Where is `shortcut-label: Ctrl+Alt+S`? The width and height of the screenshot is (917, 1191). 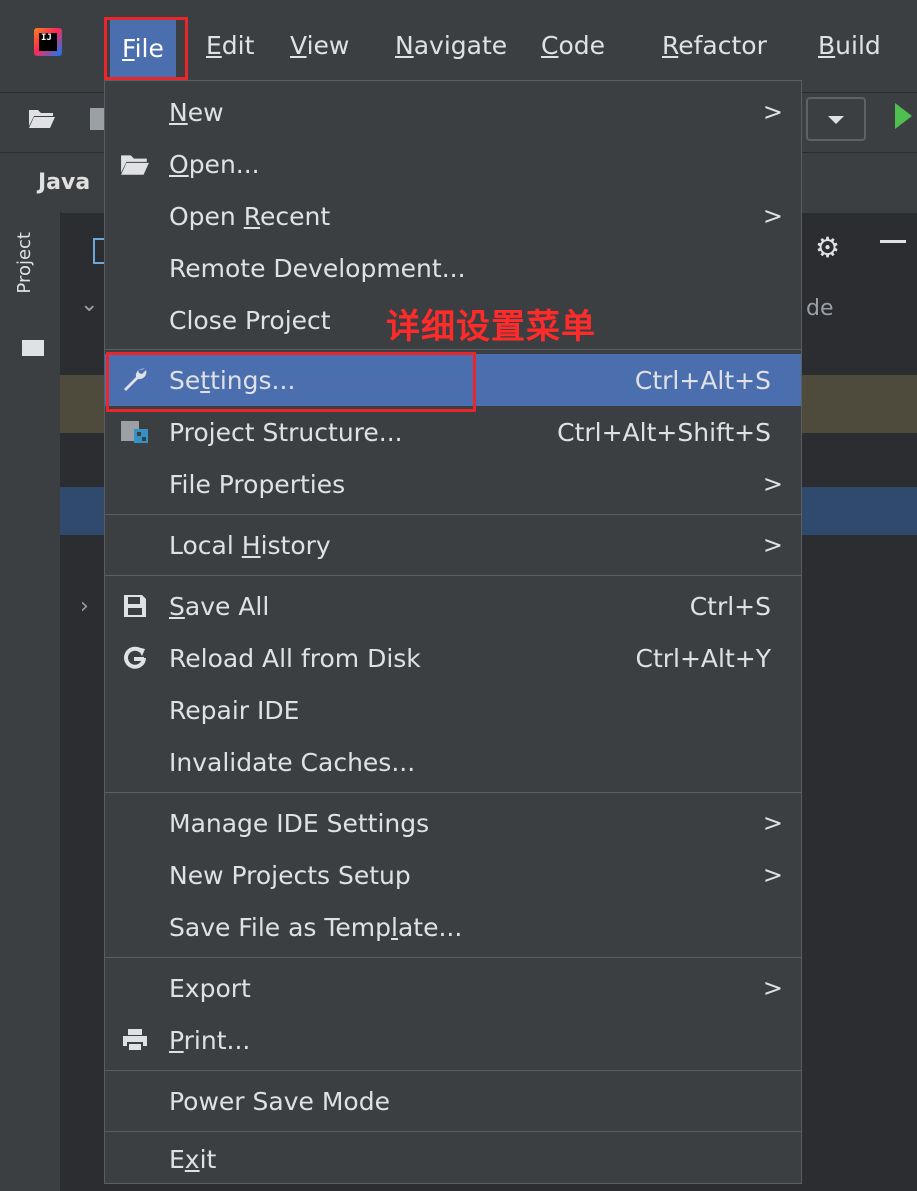 shortcut-label: Ctrl+Alt+S is located at coordinates (702, 380).